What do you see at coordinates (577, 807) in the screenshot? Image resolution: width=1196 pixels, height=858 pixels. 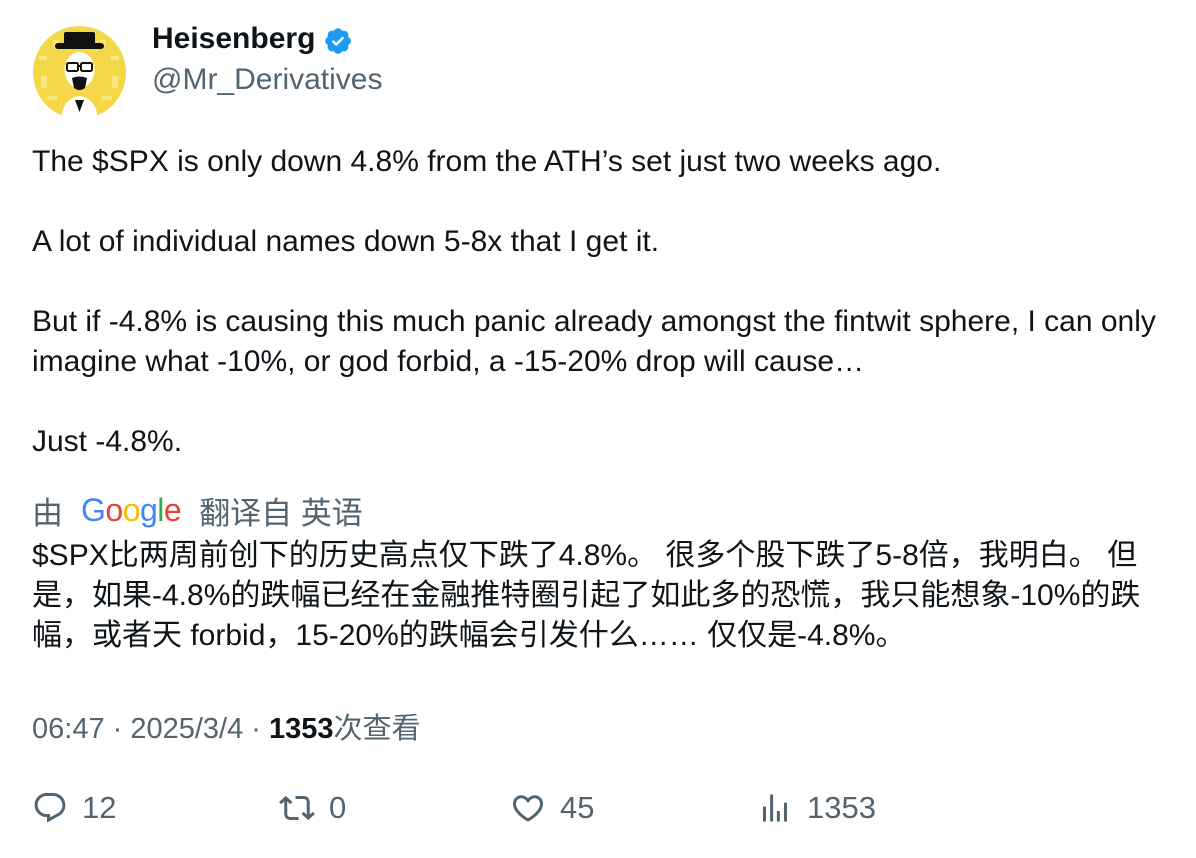 I see `like-count: 45` at bounding box center [577, 807].